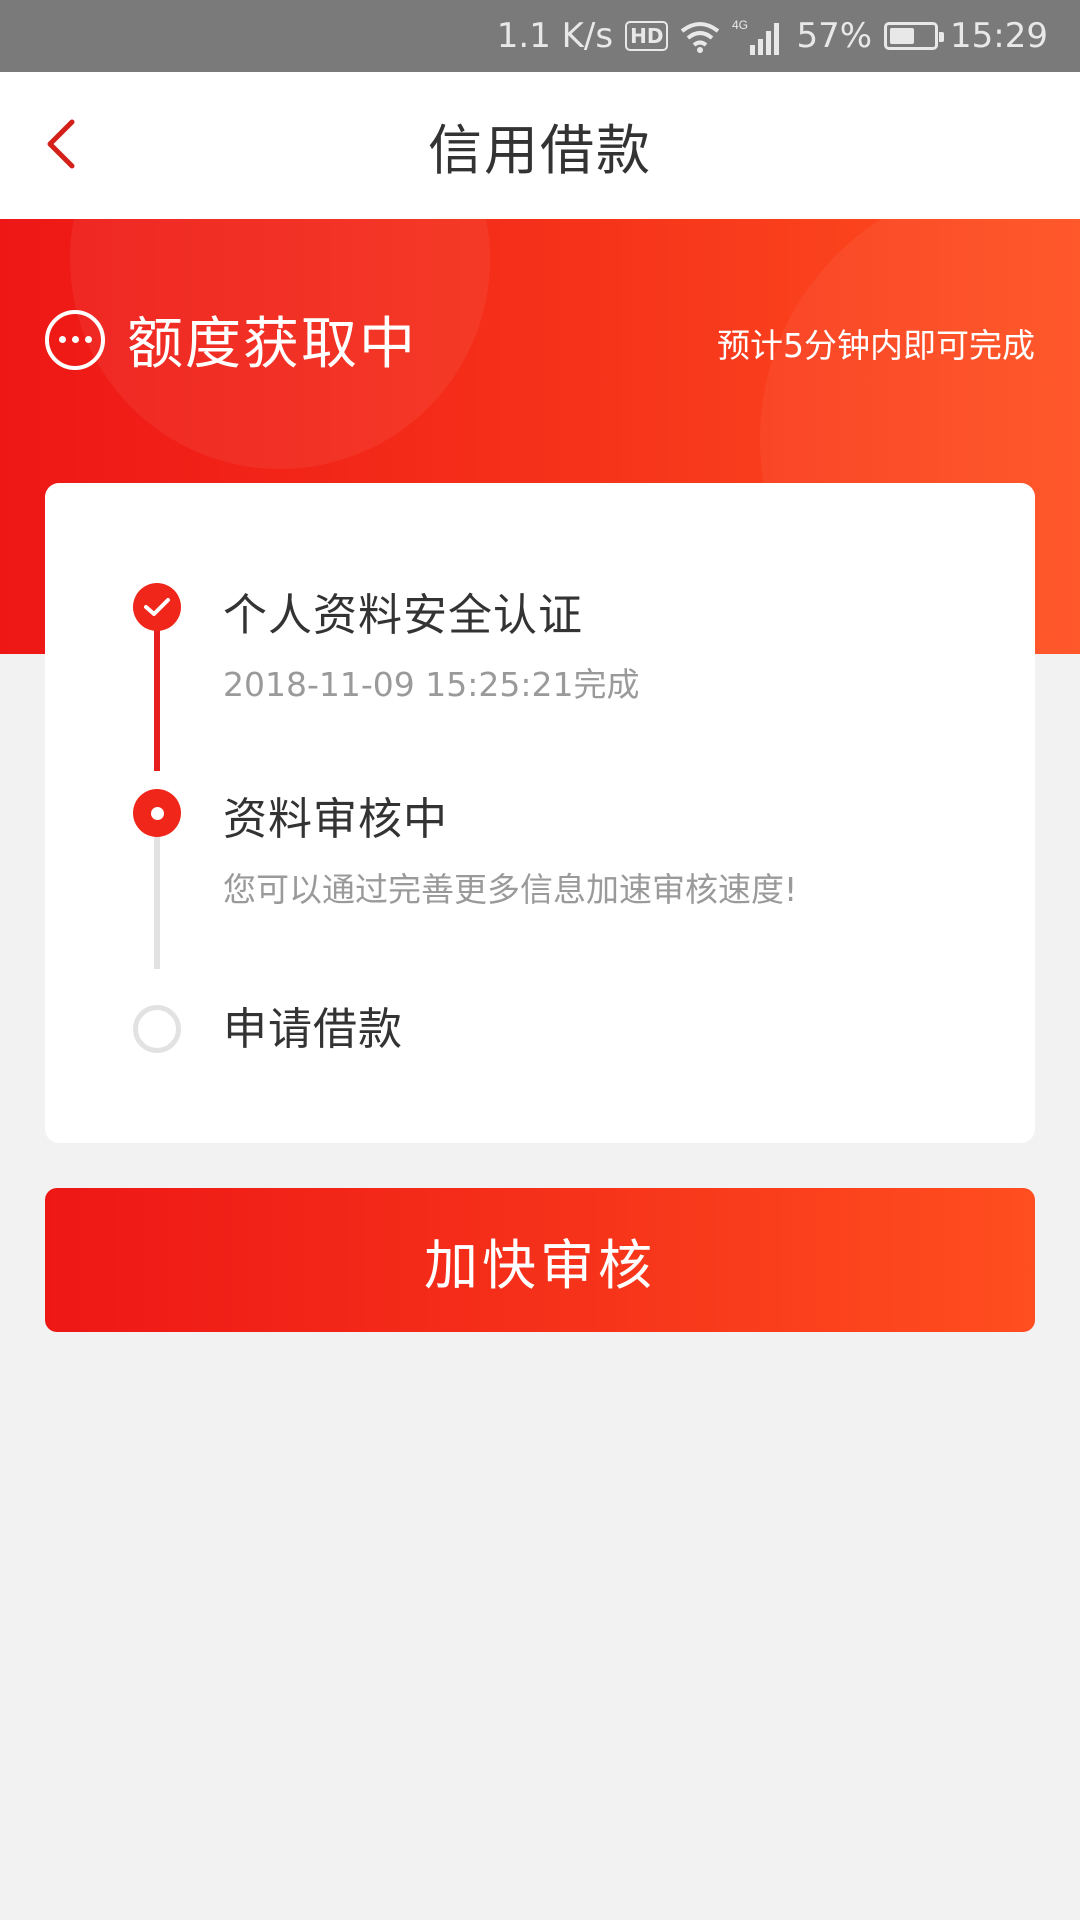 The width and height of the screenshot is (1080, 1920). What do you see at coordinates (756, 36) in the screenshot?
I see `cell-signal-icon: 4G` at bounding box center [756, 36].